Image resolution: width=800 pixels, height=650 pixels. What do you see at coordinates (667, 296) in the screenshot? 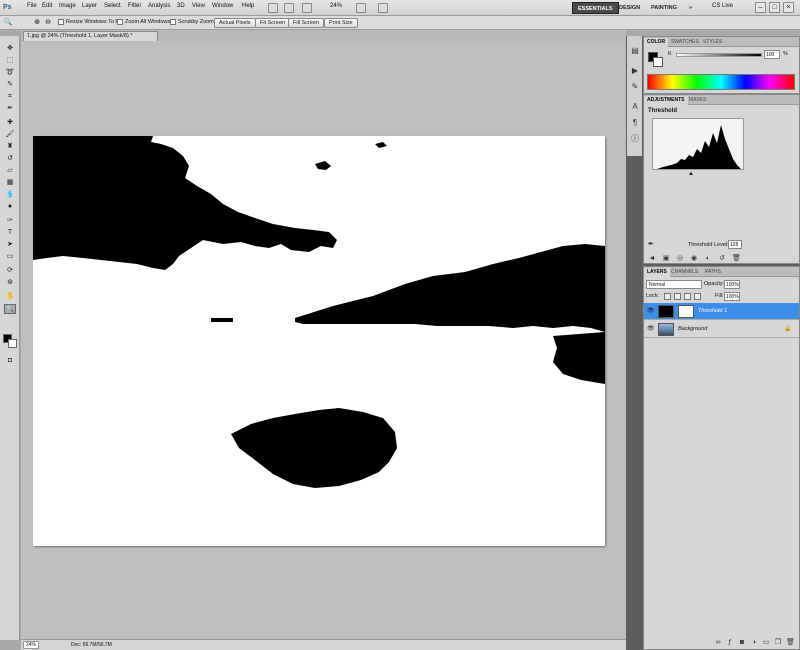
I see `lock-transparency-toggle` at bounding box center [667, 296].